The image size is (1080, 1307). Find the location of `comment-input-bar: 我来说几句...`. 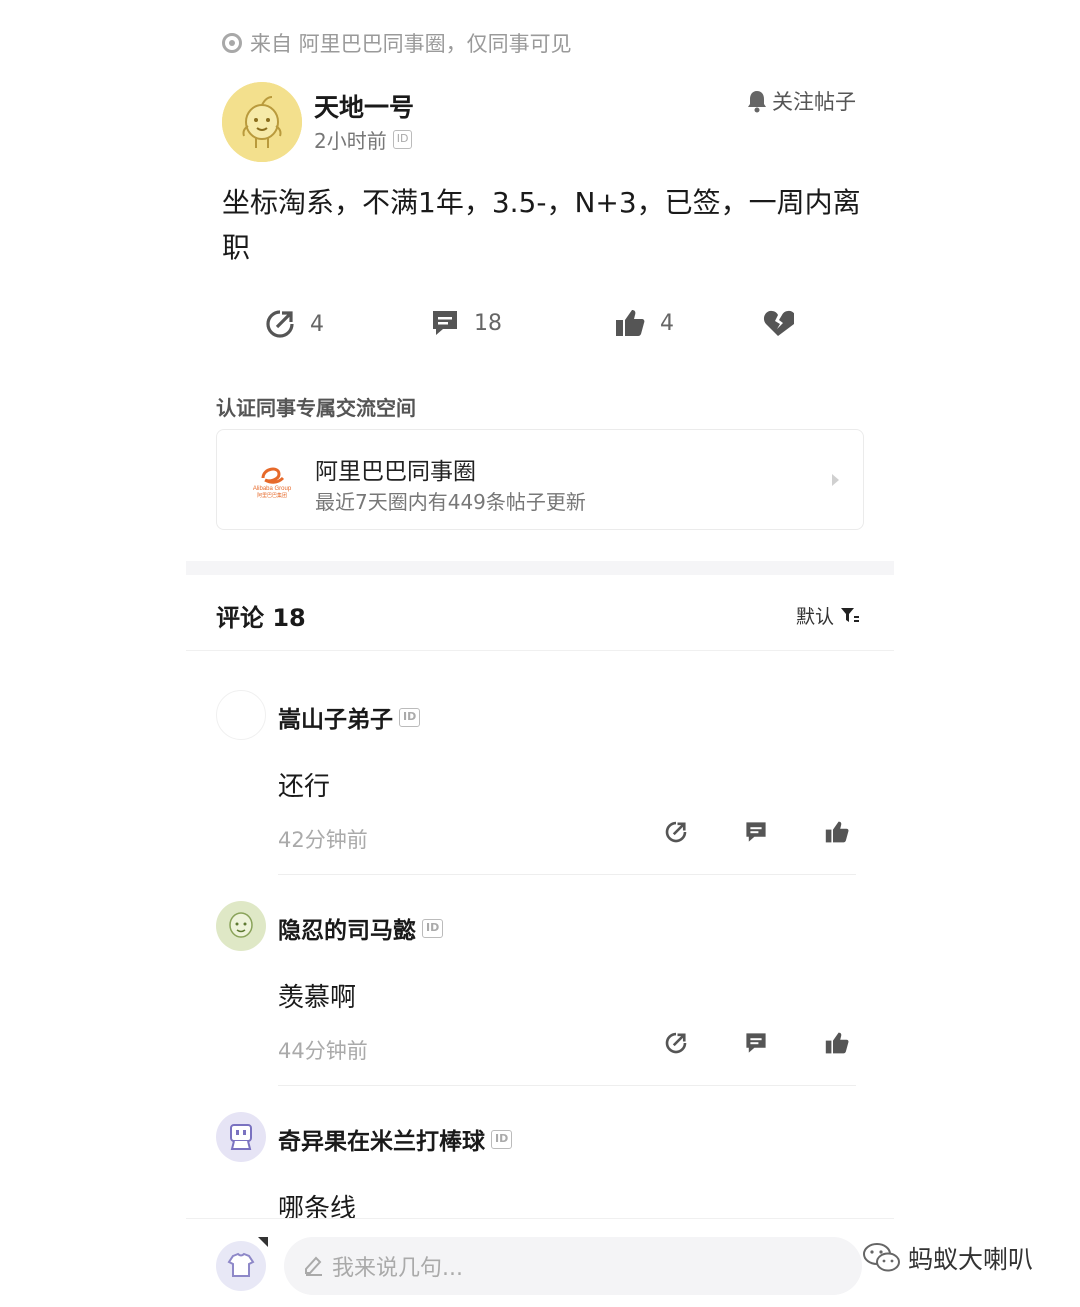

comment-input-bar: 我来说几句... is located at coordinates (540, 1262).